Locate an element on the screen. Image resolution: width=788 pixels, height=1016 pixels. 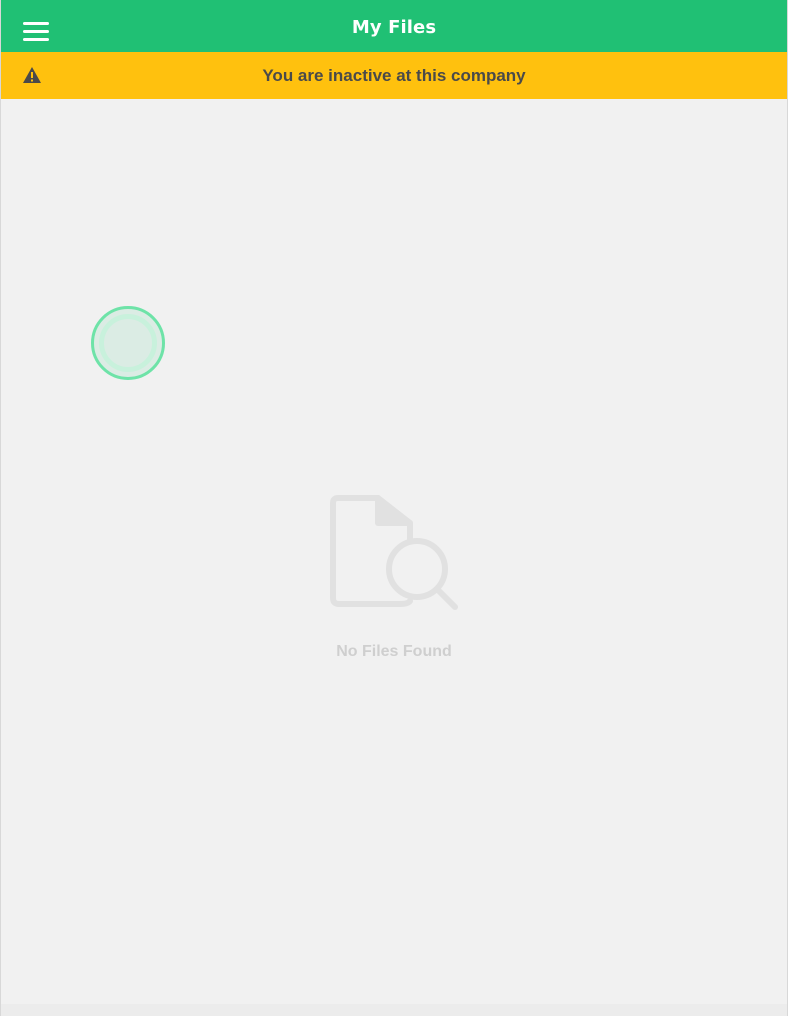
hamburger-menu-icon is located at coordinates (36, 33).